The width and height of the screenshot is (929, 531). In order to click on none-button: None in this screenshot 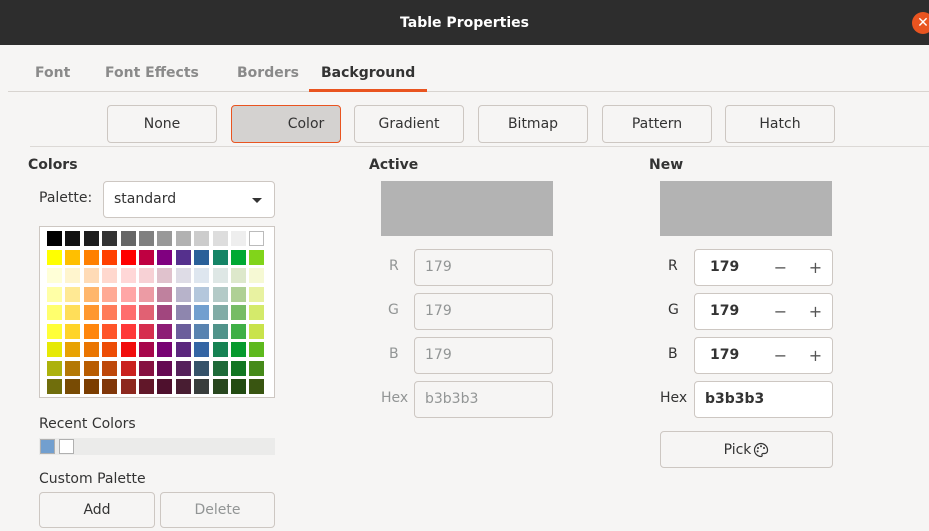, I will do `click(162, 124)`.